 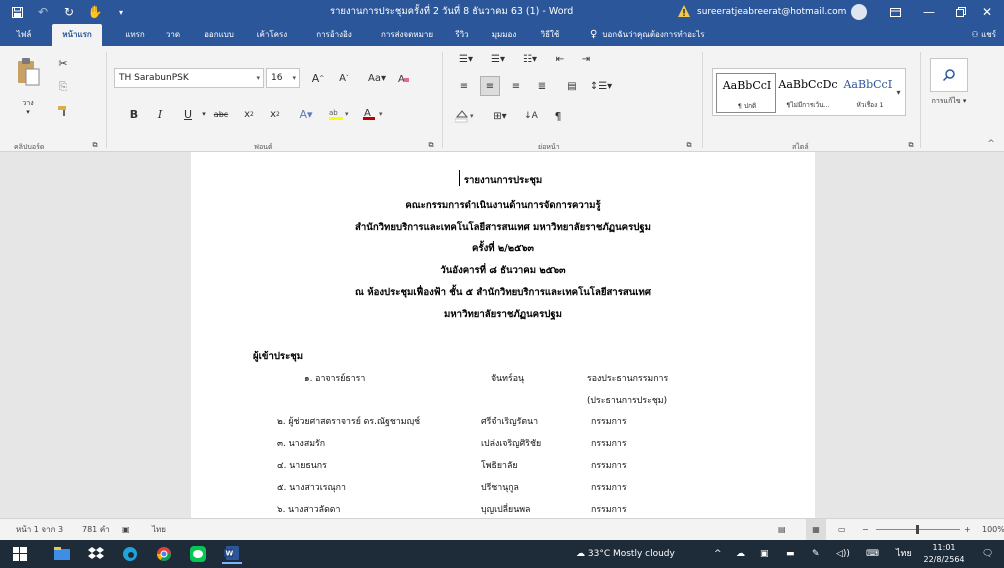 I want to click on tab-mailings: การส่งจดหมาย, so click(x=407, y=35).